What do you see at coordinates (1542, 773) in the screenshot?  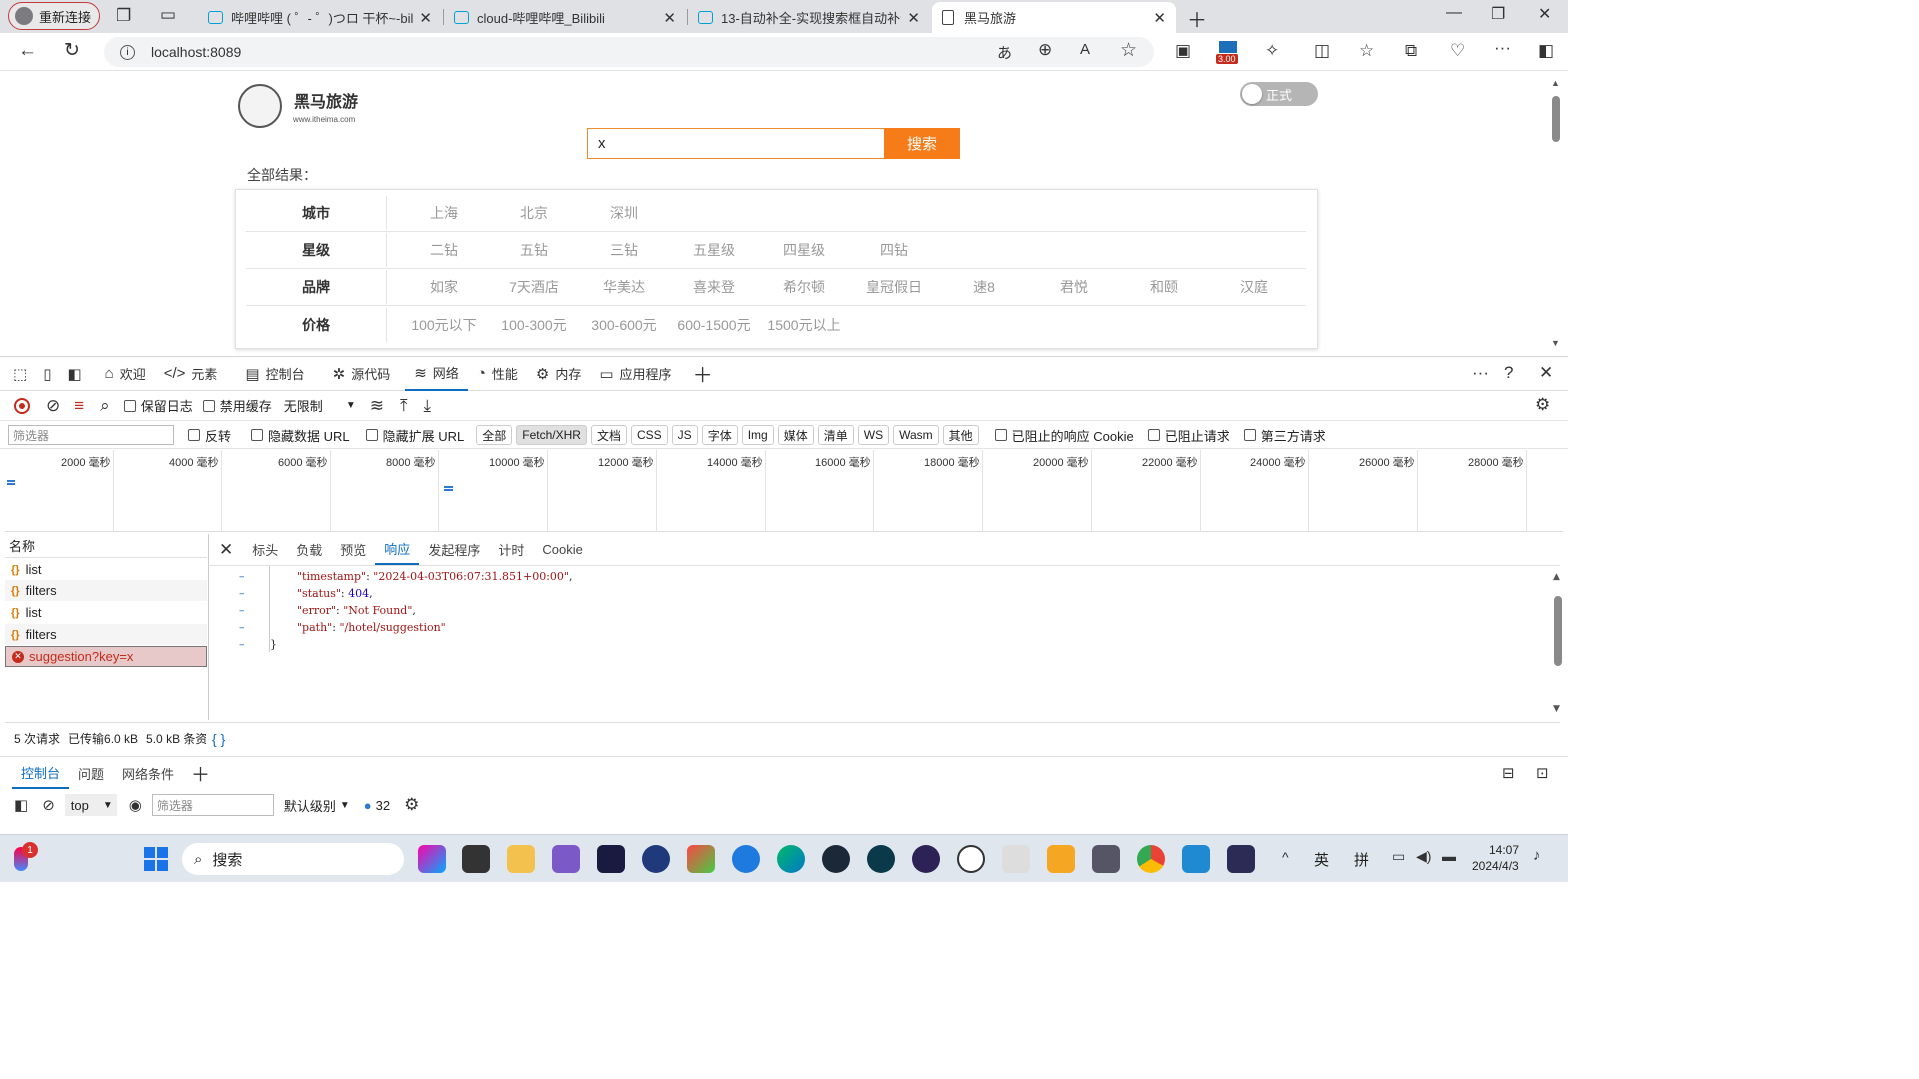 I see `close-drawer-icon: ⊡` at bounding box center [1542, 773].